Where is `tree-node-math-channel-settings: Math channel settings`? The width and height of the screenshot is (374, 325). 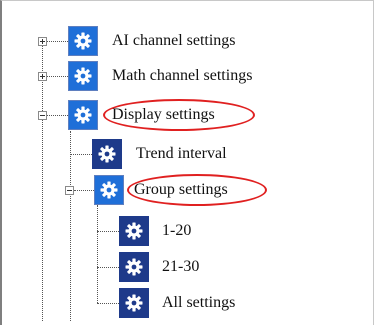 tree-node-math-channel-settings: Math channel settings is located at coordinates (198, 76).